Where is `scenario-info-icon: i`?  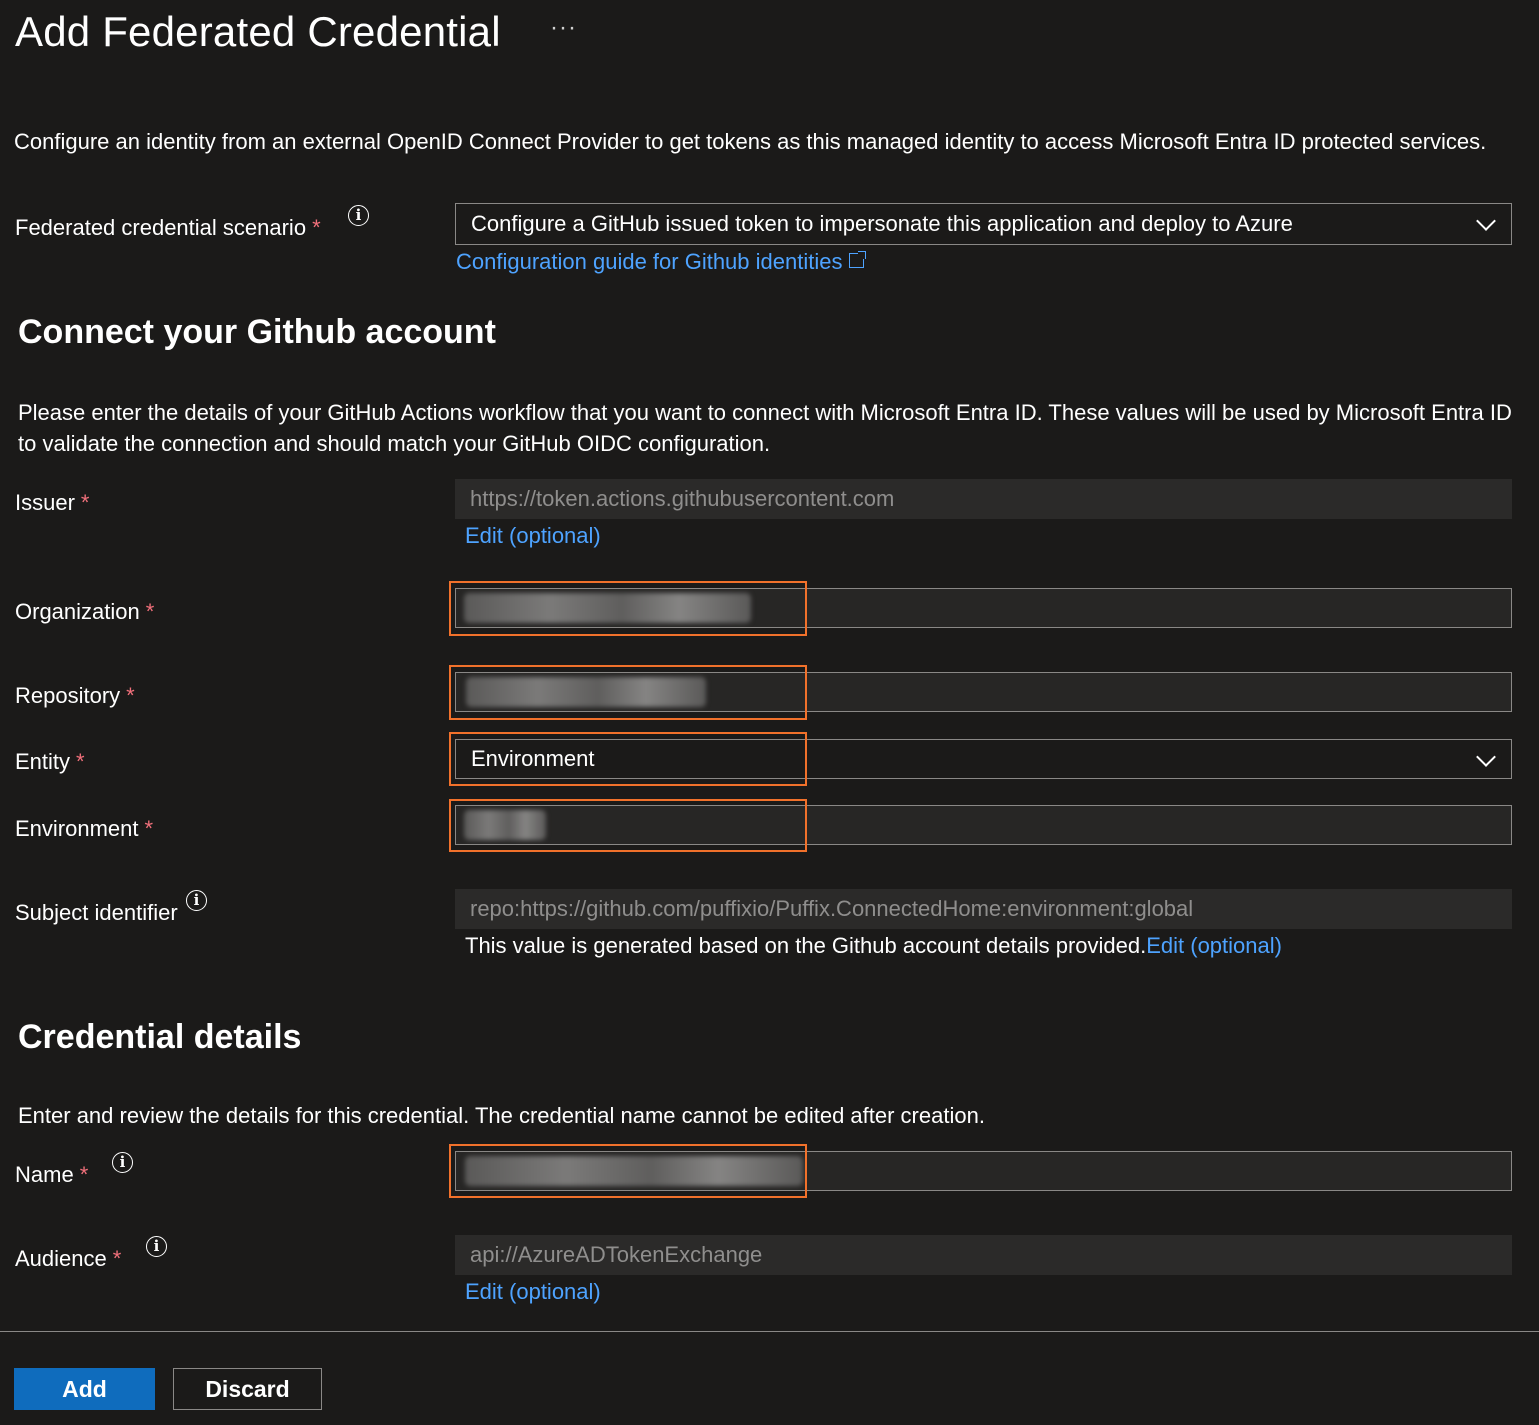
scenario-info-icon: i is located at coordinates (358, 215).